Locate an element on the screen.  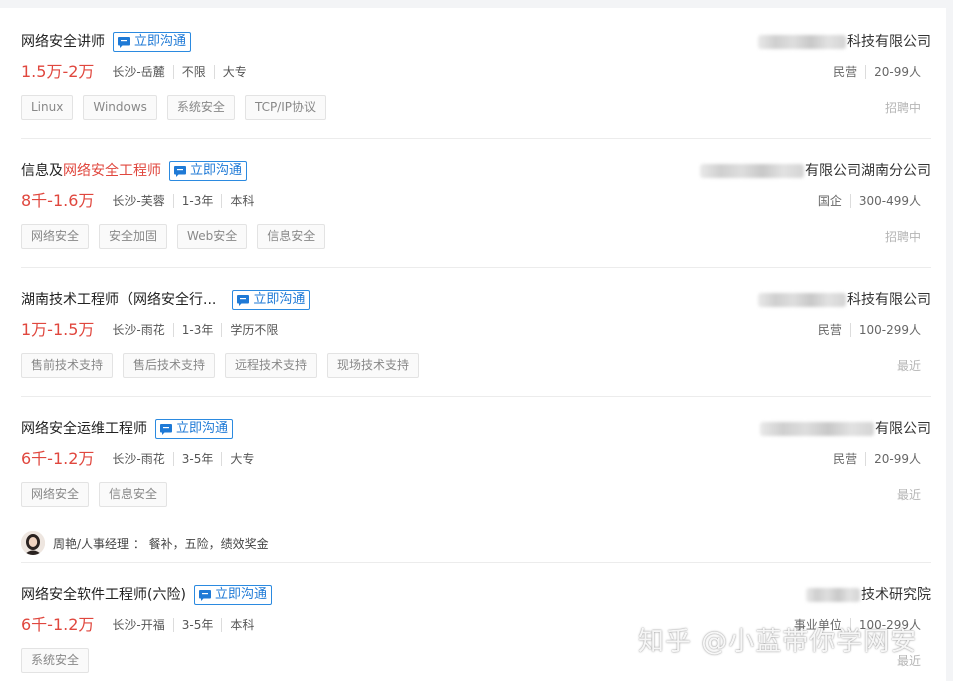
skill-tag: Linux is located at coordinates (47, 107).